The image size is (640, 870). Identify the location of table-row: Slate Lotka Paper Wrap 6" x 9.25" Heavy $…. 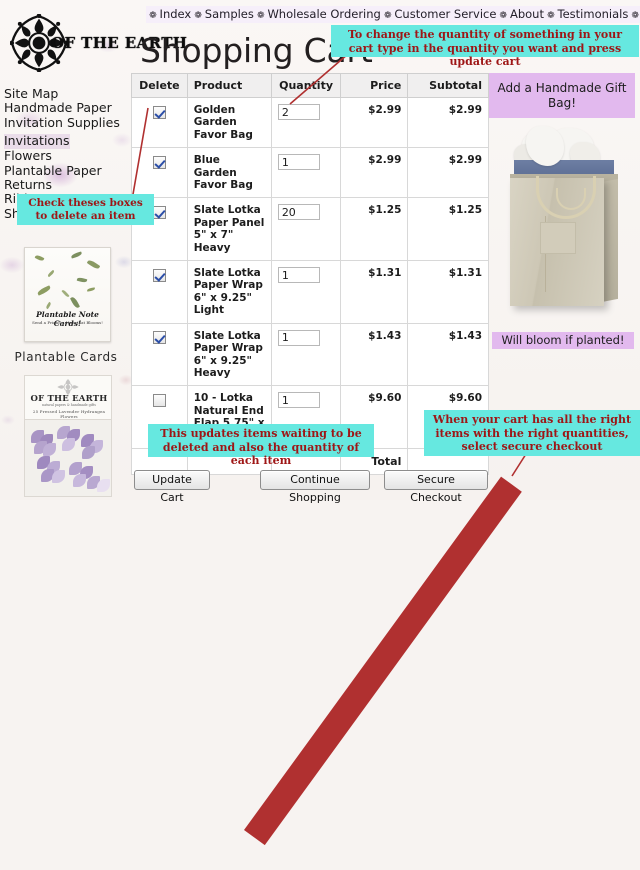
(310, 354).